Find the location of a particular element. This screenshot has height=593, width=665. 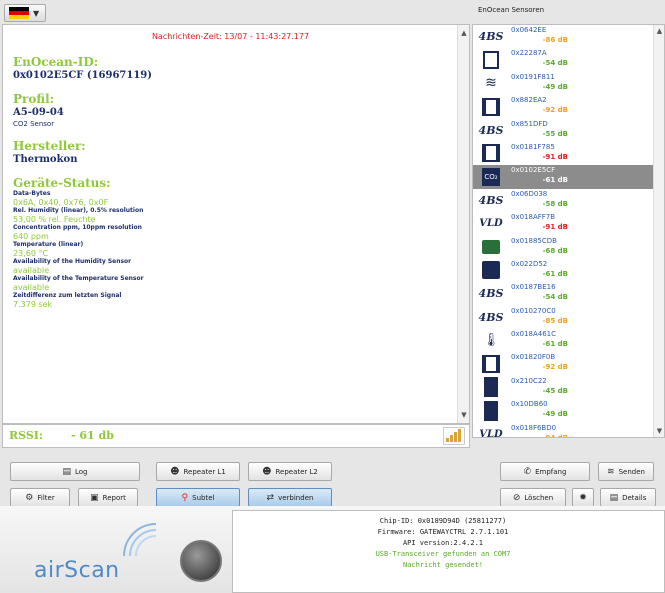

empfang-button: ✆ Empfang is located at coordinates (545, 471).